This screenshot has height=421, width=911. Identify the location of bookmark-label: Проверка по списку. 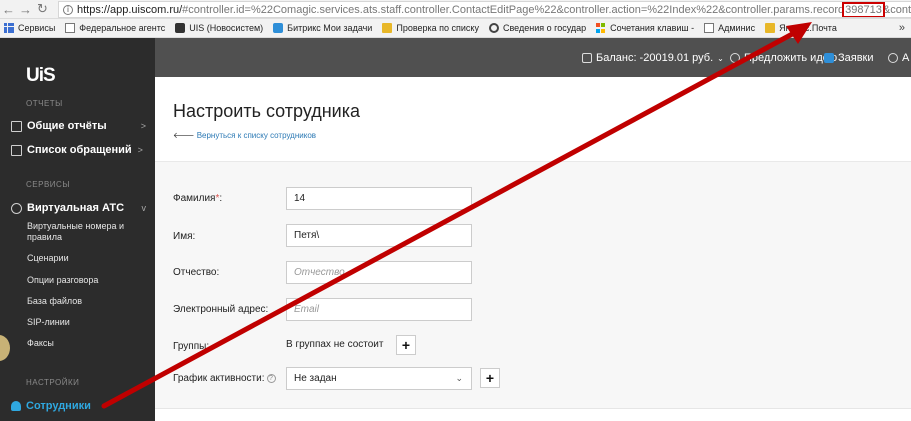
(437, 28).